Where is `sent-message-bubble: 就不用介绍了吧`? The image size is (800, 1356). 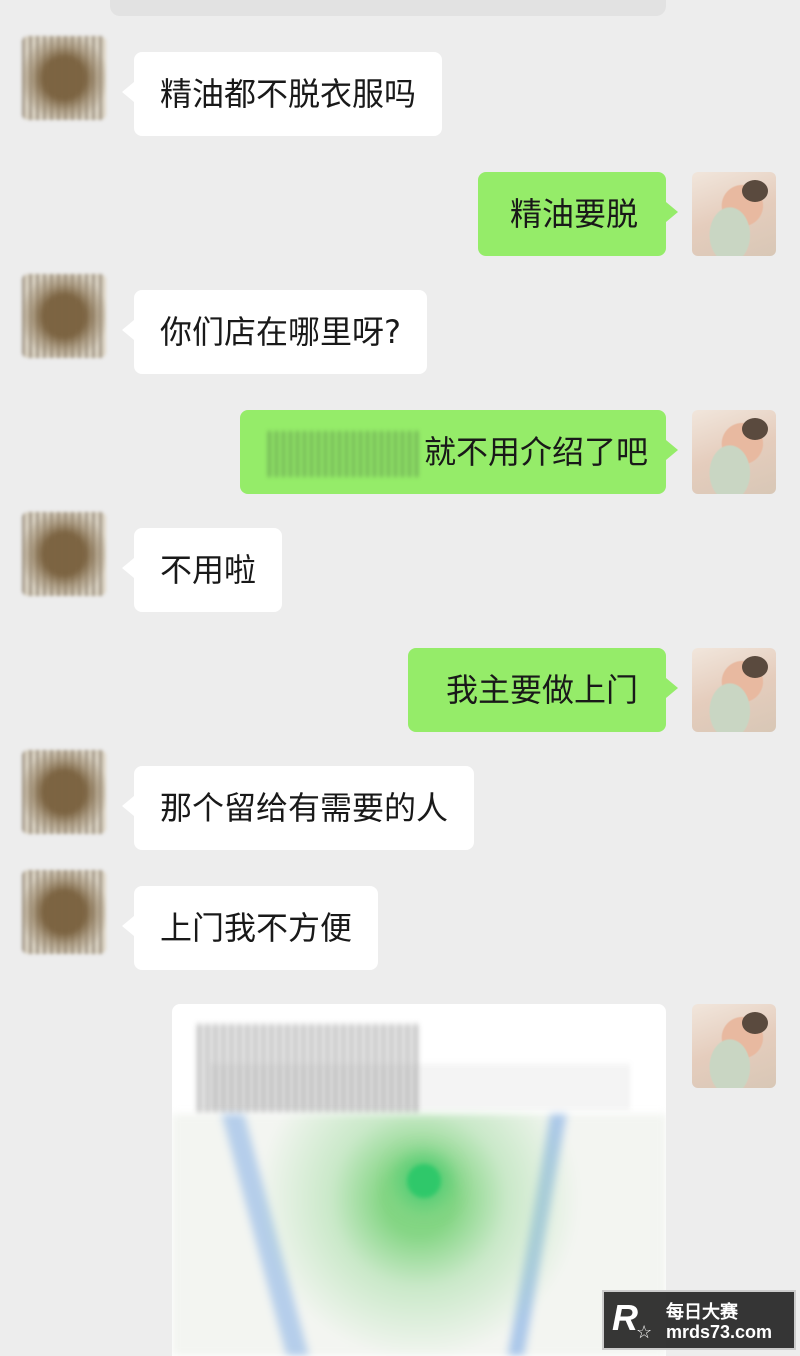
sent-message-bubble: 就不用介绍了吧 is located at coordinates (459, 452).